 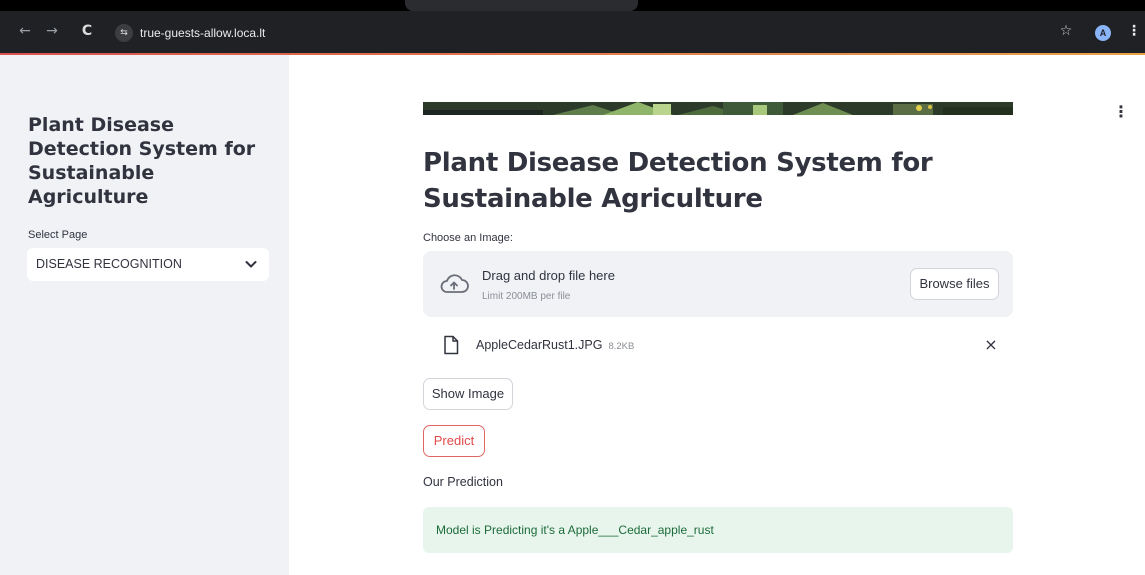 I want to click on profile-avatar: A, so click(x=1103, y=33).